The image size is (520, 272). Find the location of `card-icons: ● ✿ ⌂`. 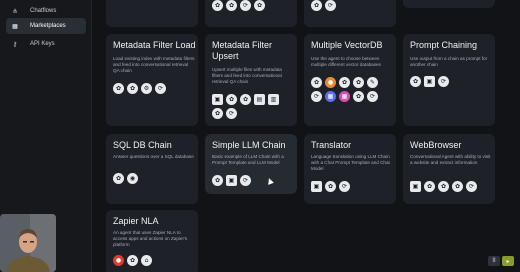

card-icons: ● ✿ ⌂ is located at coordinates (153, 260).